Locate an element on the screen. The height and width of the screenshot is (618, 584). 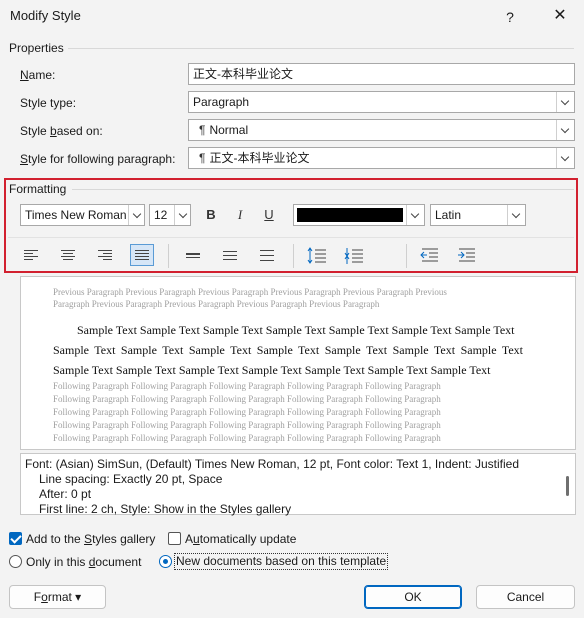
close-button: ✕ is located at coordinates (560, 16).